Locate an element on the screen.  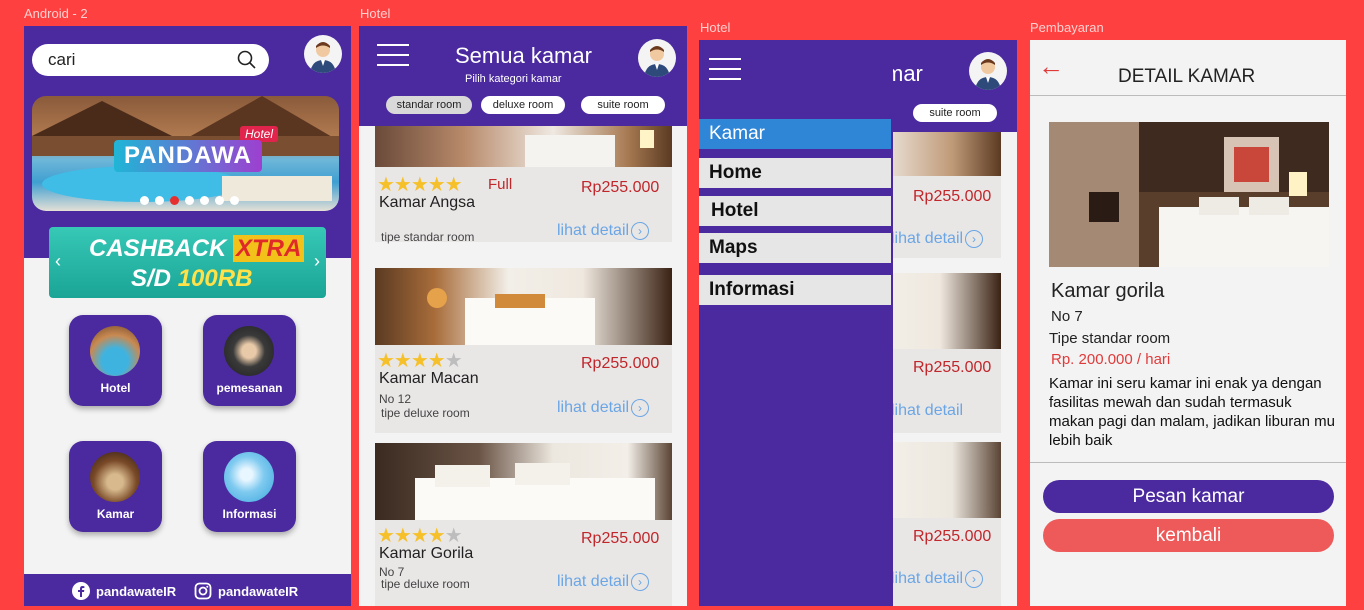
frame-label-hotel: Hotel is located at coordinates (375, 13).